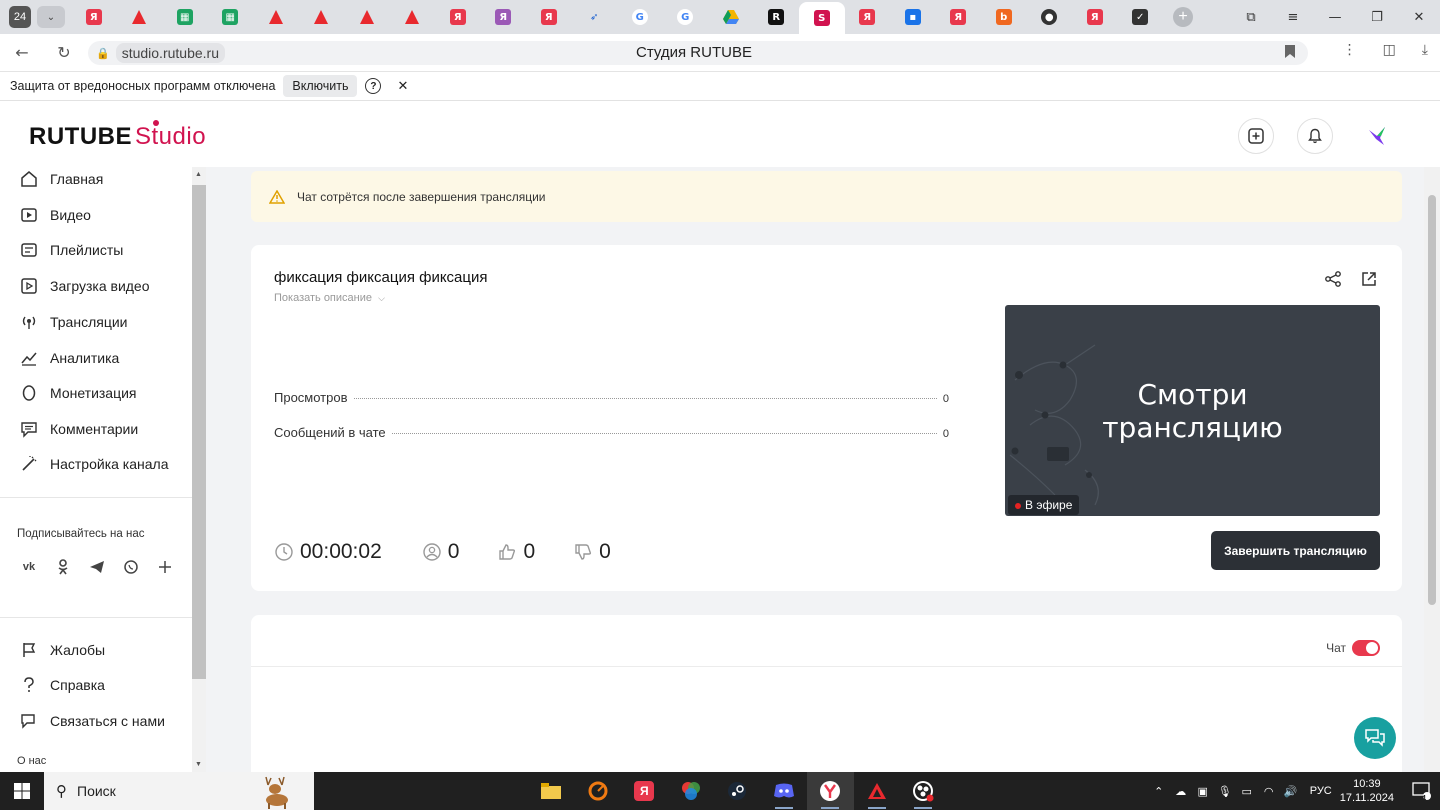  Describe the element at coordinates (1422, 791) in the screenshot. I see `notifications-center: 4` at that location.